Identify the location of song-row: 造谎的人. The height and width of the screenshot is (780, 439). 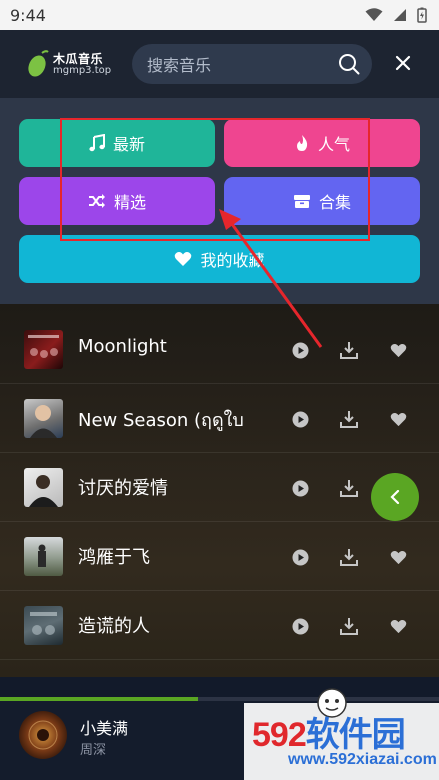
(219, 625).